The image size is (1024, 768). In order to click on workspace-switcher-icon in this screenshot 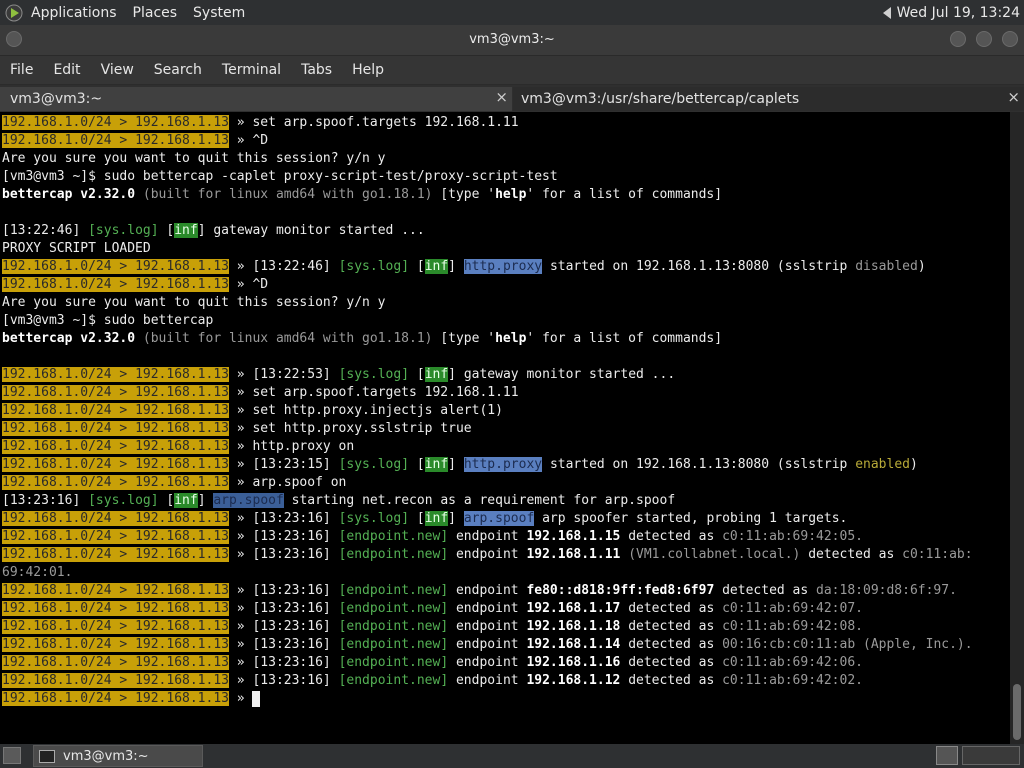, I will do `click(947, 755)`.